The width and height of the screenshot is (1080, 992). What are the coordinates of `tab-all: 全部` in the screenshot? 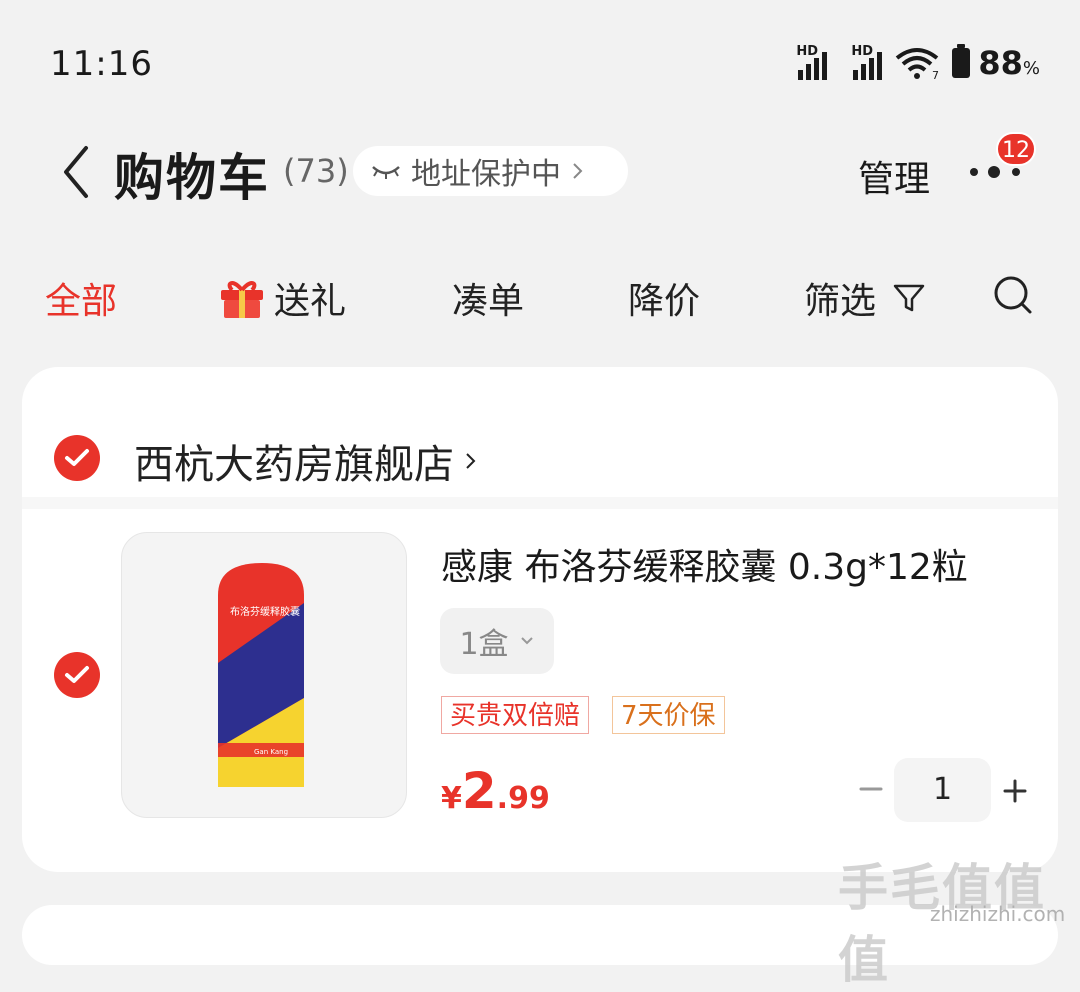 It's located at (81, 298).